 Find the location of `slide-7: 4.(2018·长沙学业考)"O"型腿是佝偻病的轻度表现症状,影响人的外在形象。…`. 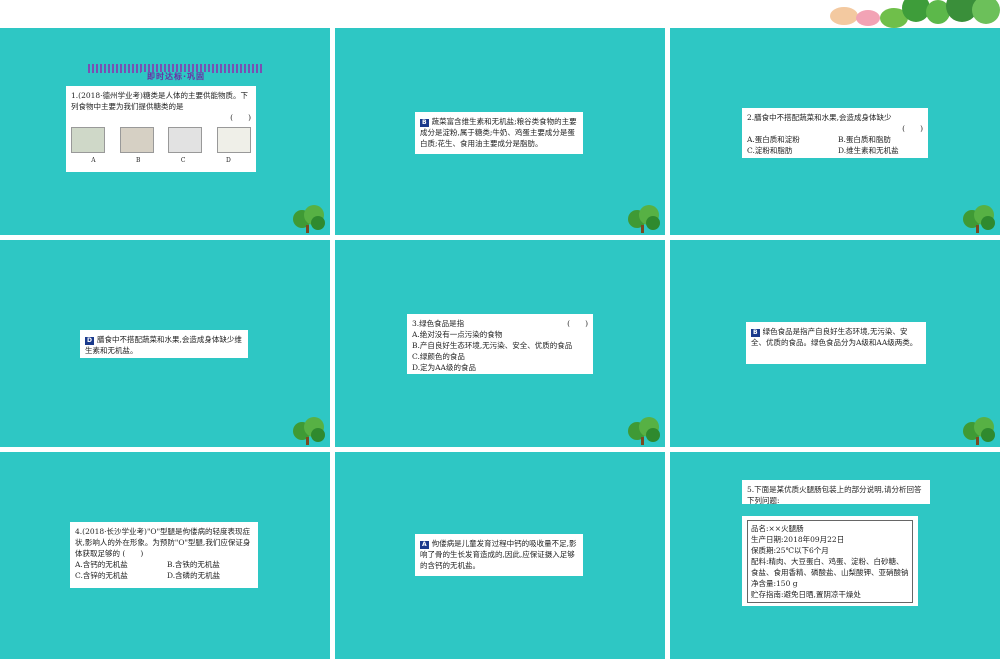

slide-7: 4.(2018·长沙学业考)"O"型腿是佝偻病的轻度表现症状,影响人的外在形象。… is located at coordinates (165, 555).